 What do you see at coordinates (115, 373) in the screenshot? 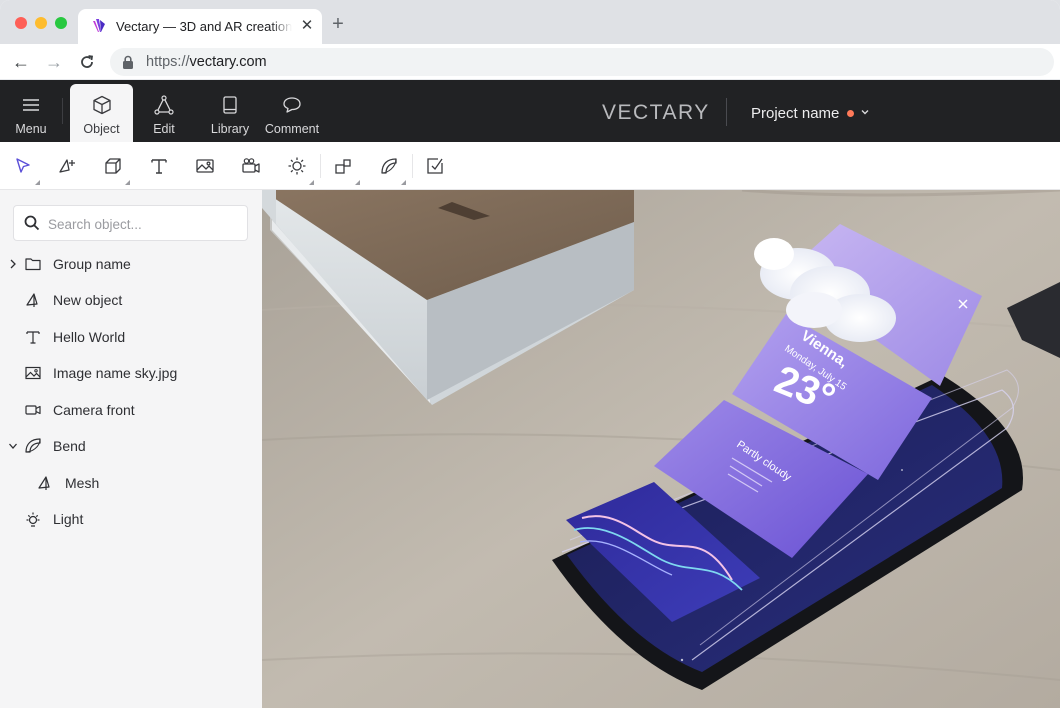
I see `tree-item-label: Image name sky.jpg` at bounding box center [115, 373].